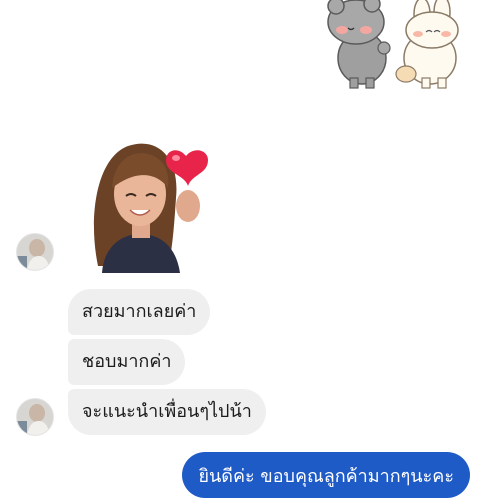 Image resolution: width=500 pixels, height=500 pixels. Describe the element at coordinates (139, 312) in the screenshot. I see `incoming-message: สวยมากเลยค่า` at that location.